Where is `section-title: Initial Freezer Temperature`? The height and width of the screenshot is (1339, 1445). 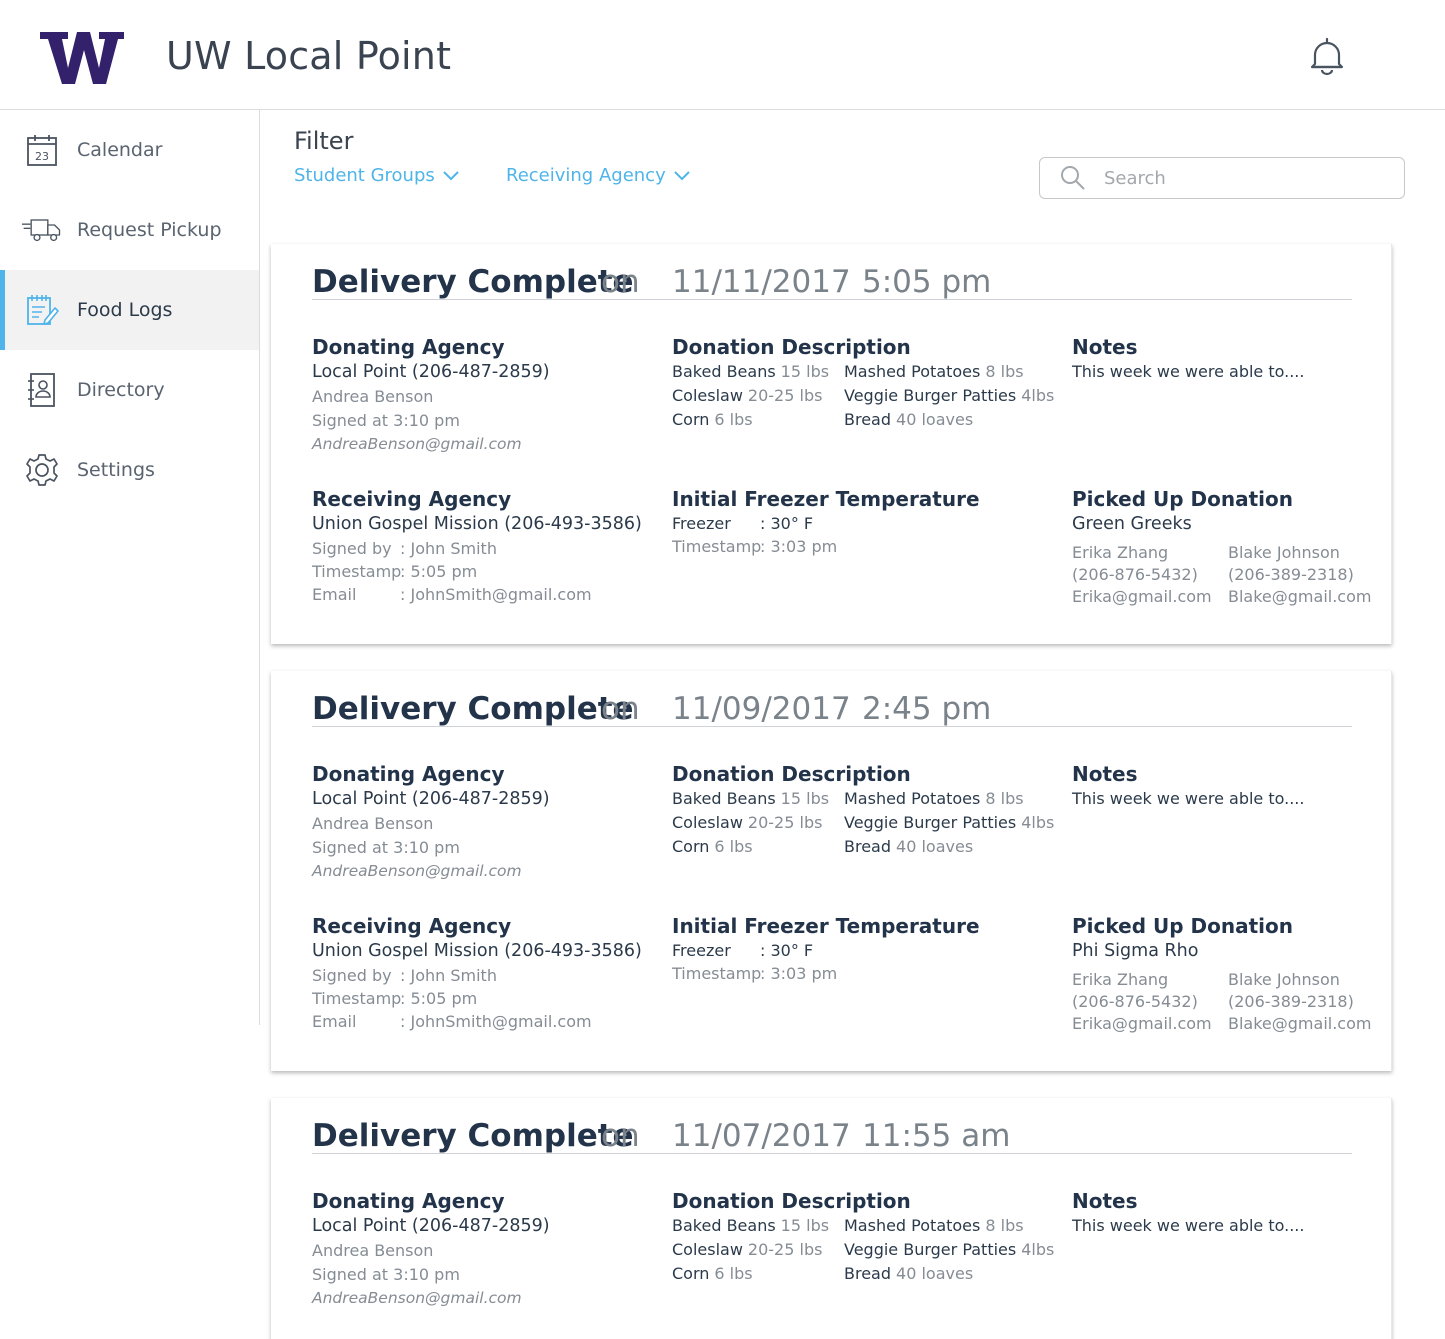
section-title: Initial Freezer Temperature is located at coordinates (826, 499).